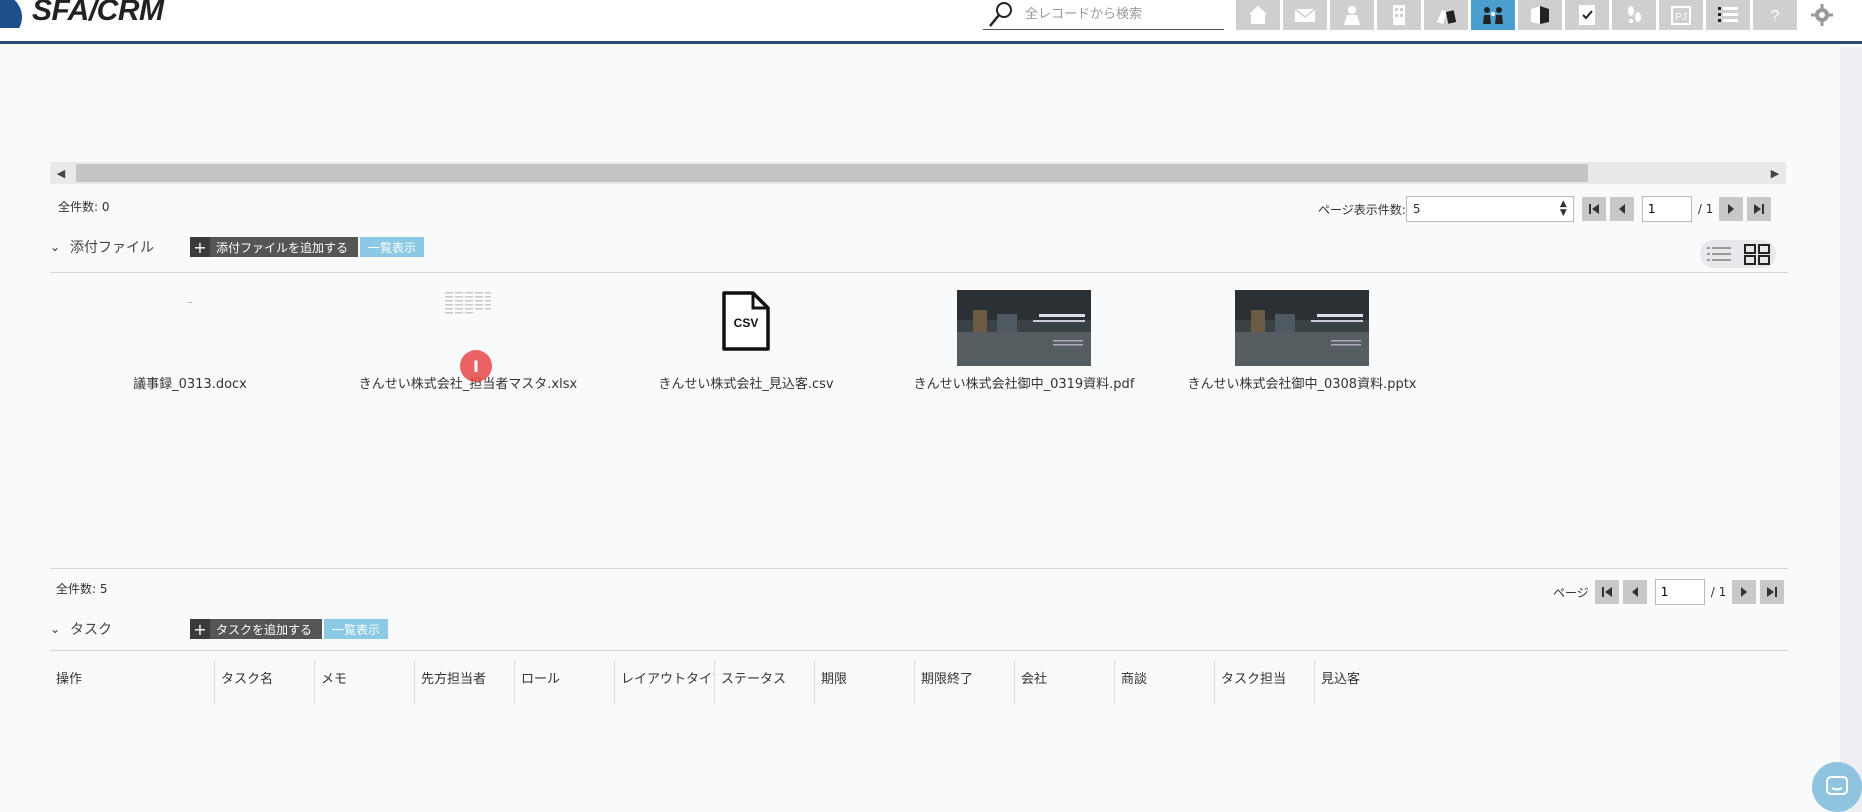 The height and width of the screenshot is (812, 1862). Describe the element at coordinates (200, 629) in the screenshot. I see `plus-icon: +` at that location.